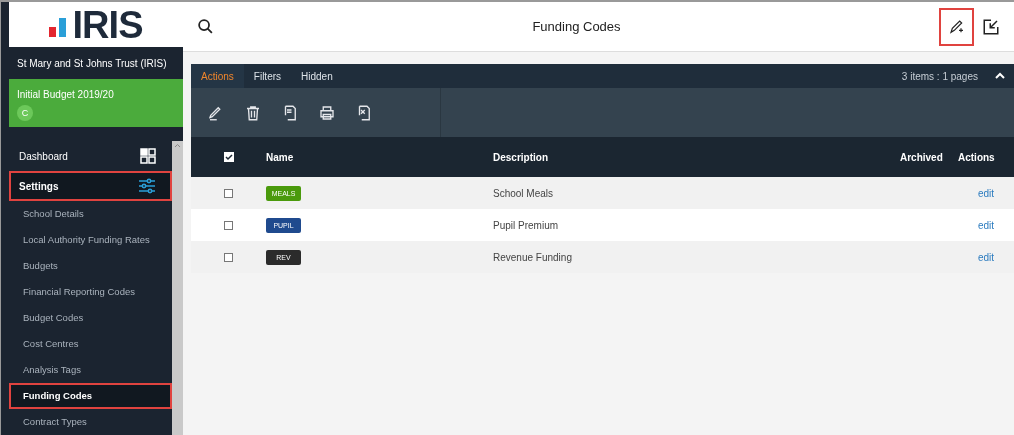  Describe the element at coordinates (148, 156) in the screenshot. I see `grid-icon` at that location.